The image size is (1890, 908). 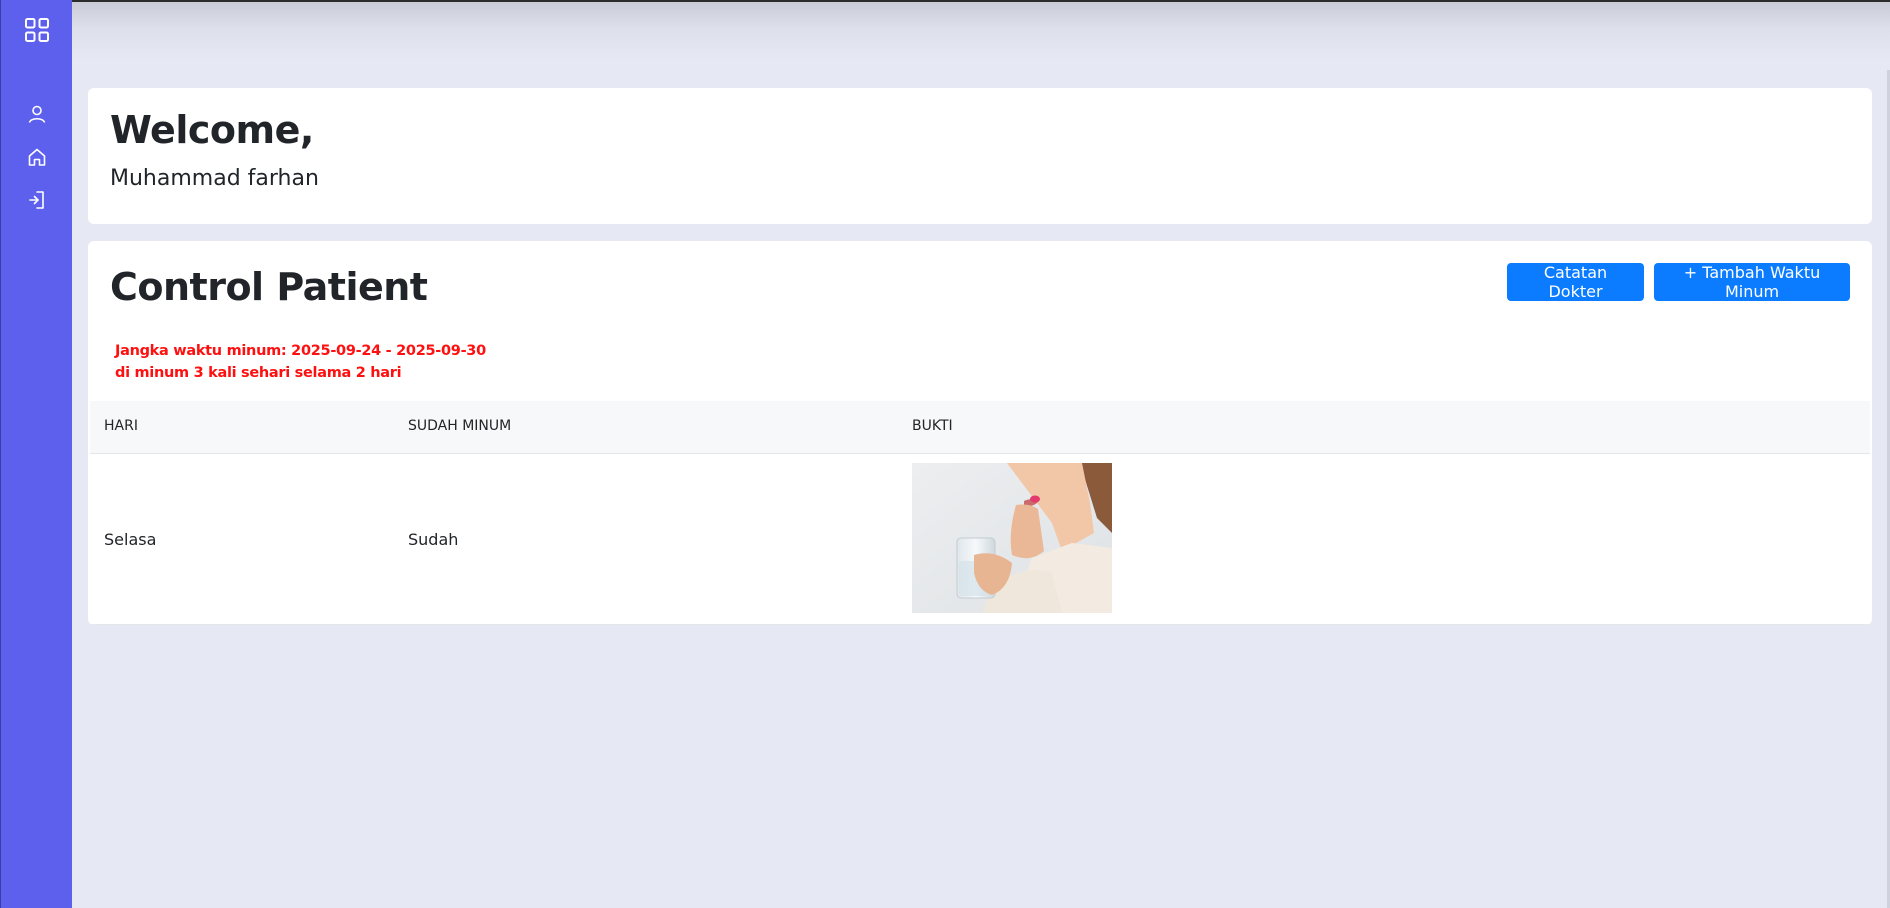 What do you see at coordinates (1752, 282) in the screenshot?
I see `add-drinking-time-button: + Tambah Waktu Minum` at bounding box center [1752, 282].